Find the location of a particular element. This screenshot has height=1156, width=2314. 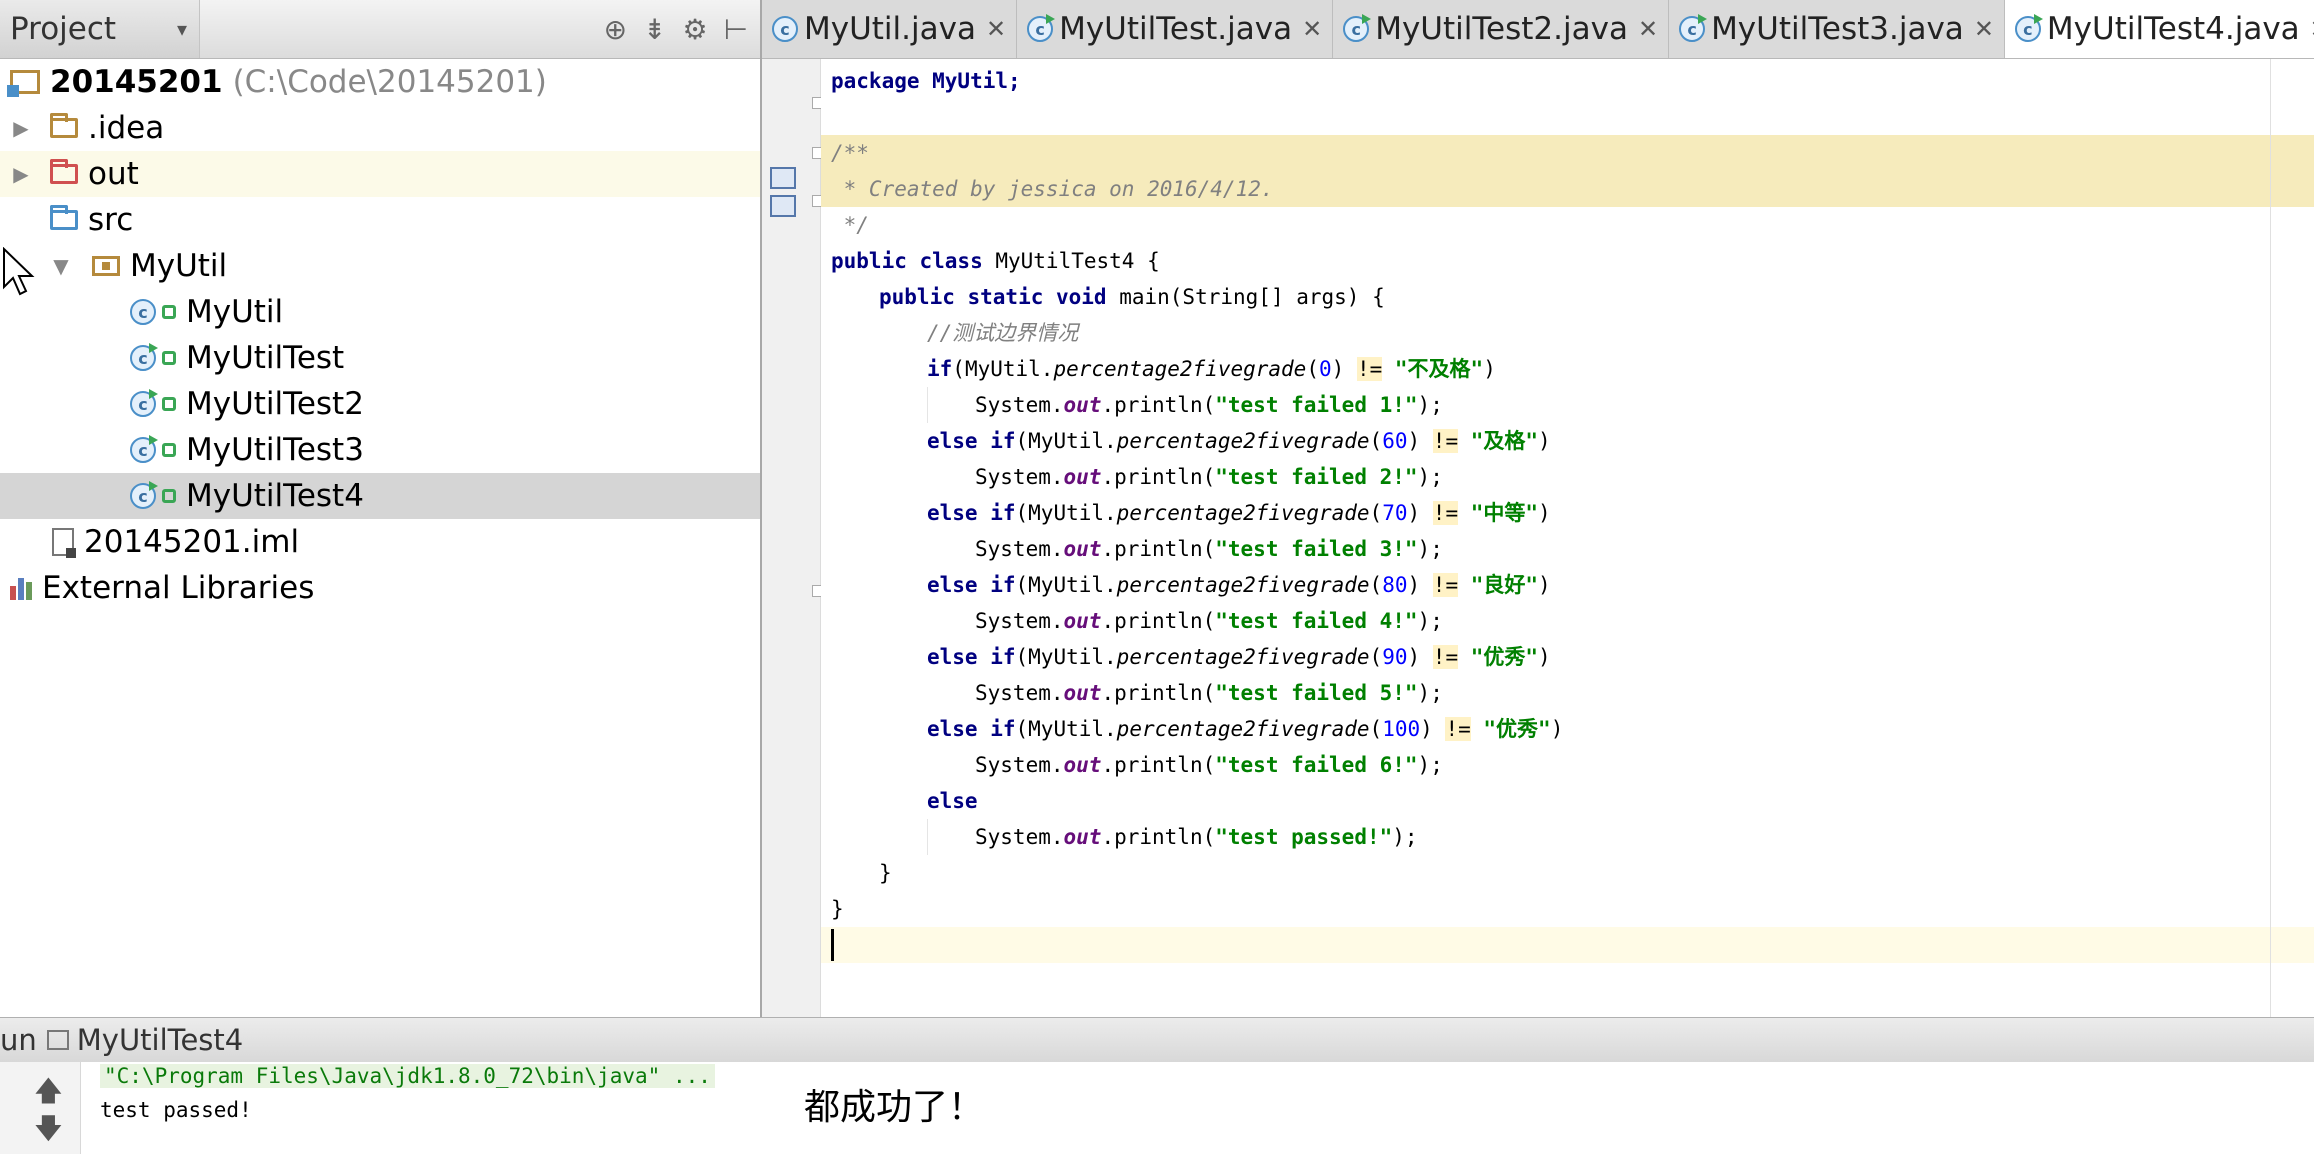

tree-root-project: 20145201 (C:\Code\20145201) is located at coordinates (385, 82).